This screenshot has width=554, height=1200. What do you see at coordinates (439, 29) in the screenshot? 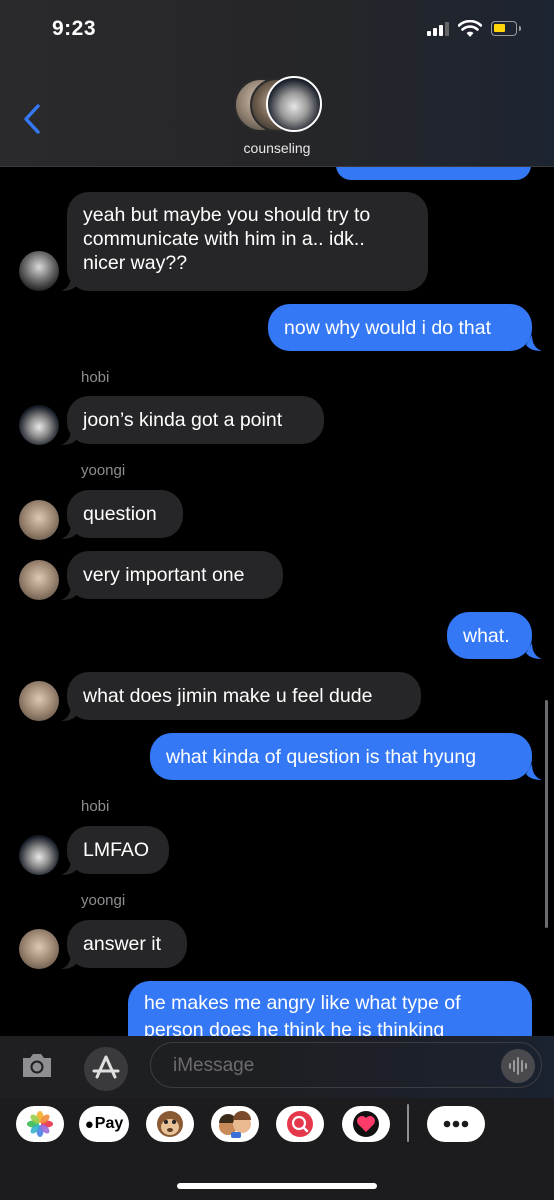
I see `cellular-signal-icon` at bounding box center [439, 29].